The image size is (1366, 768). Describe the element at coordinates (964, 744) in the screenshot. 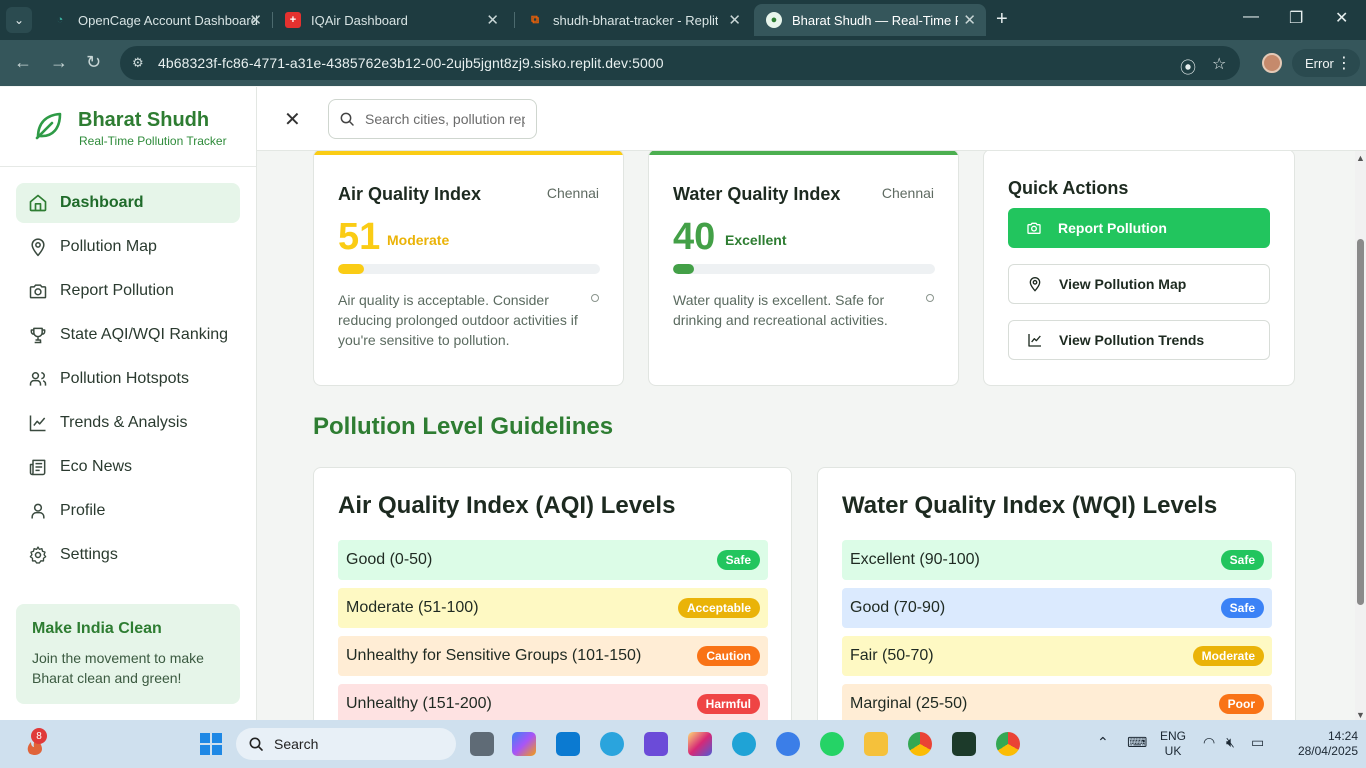

I see `terminal-app-icon` at that location.